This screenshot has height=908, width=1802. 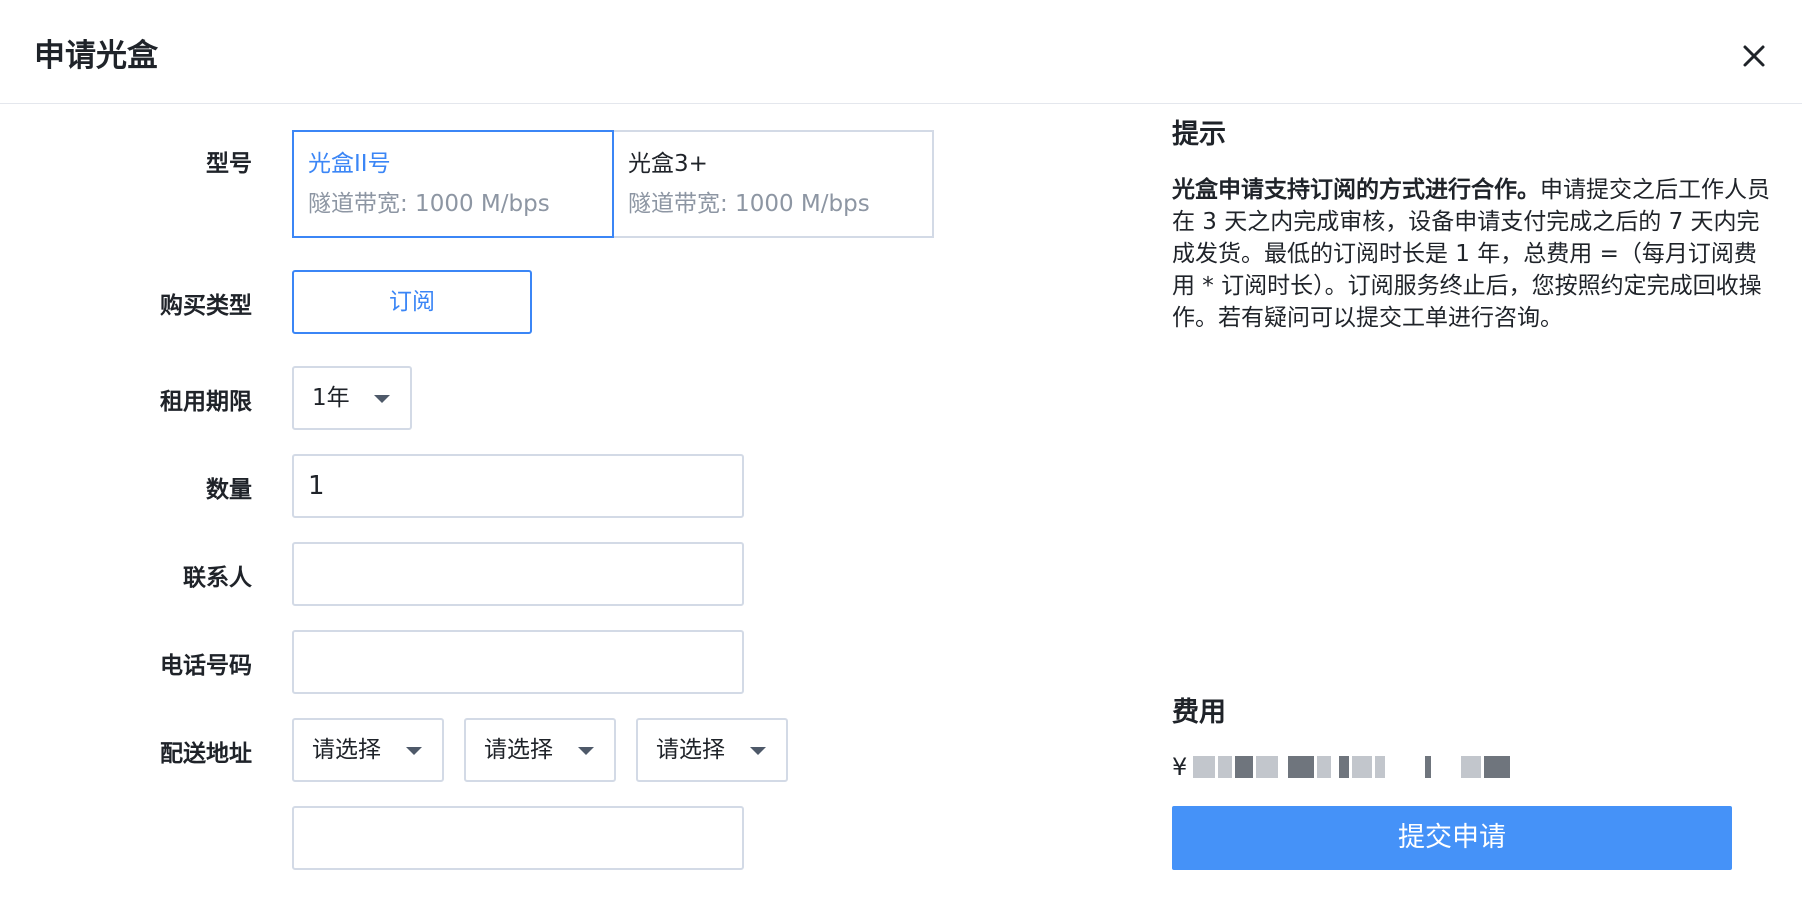 What do you see at coordinates (901, 52) in the screenshot?
I see `dialog-header: 申请光盒` at bounding box center [901, 52].